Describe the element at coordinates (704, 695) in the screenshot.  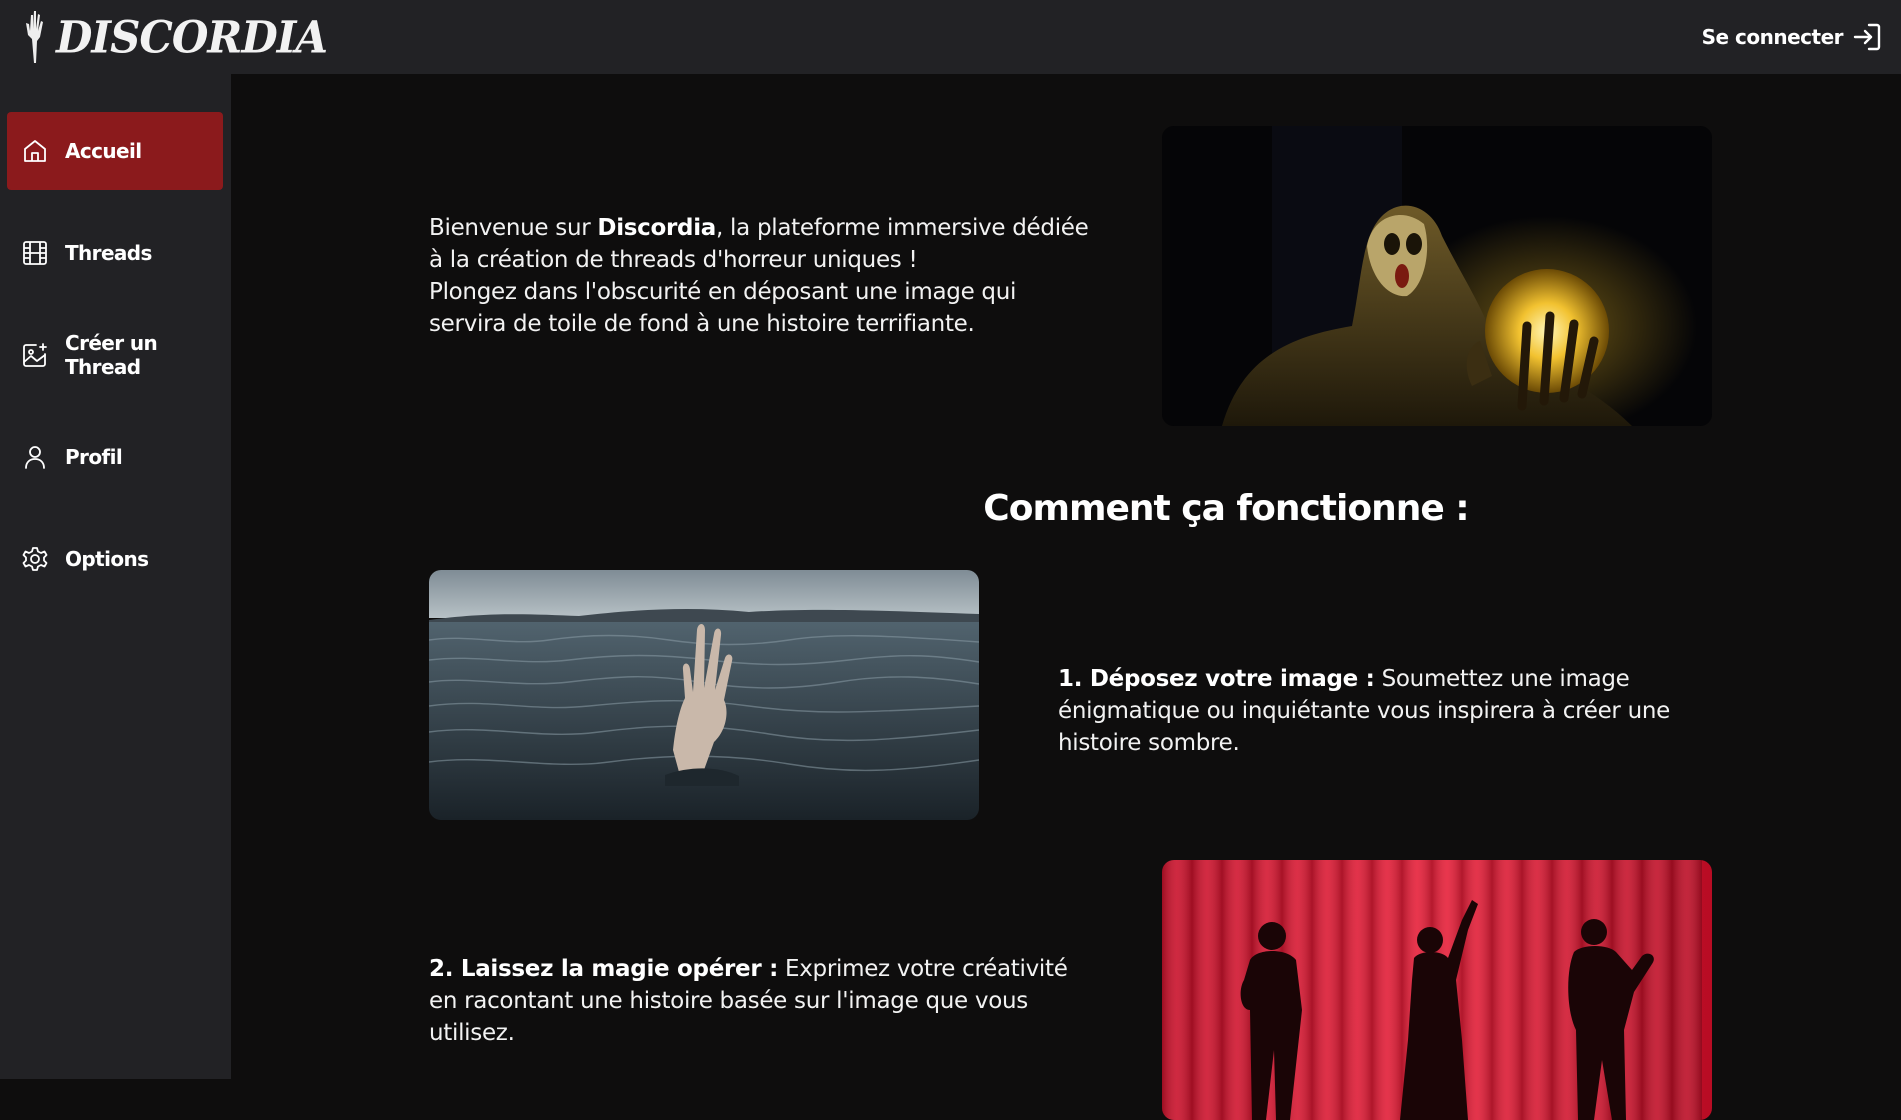
I see `hand-in-water-image` at that location.